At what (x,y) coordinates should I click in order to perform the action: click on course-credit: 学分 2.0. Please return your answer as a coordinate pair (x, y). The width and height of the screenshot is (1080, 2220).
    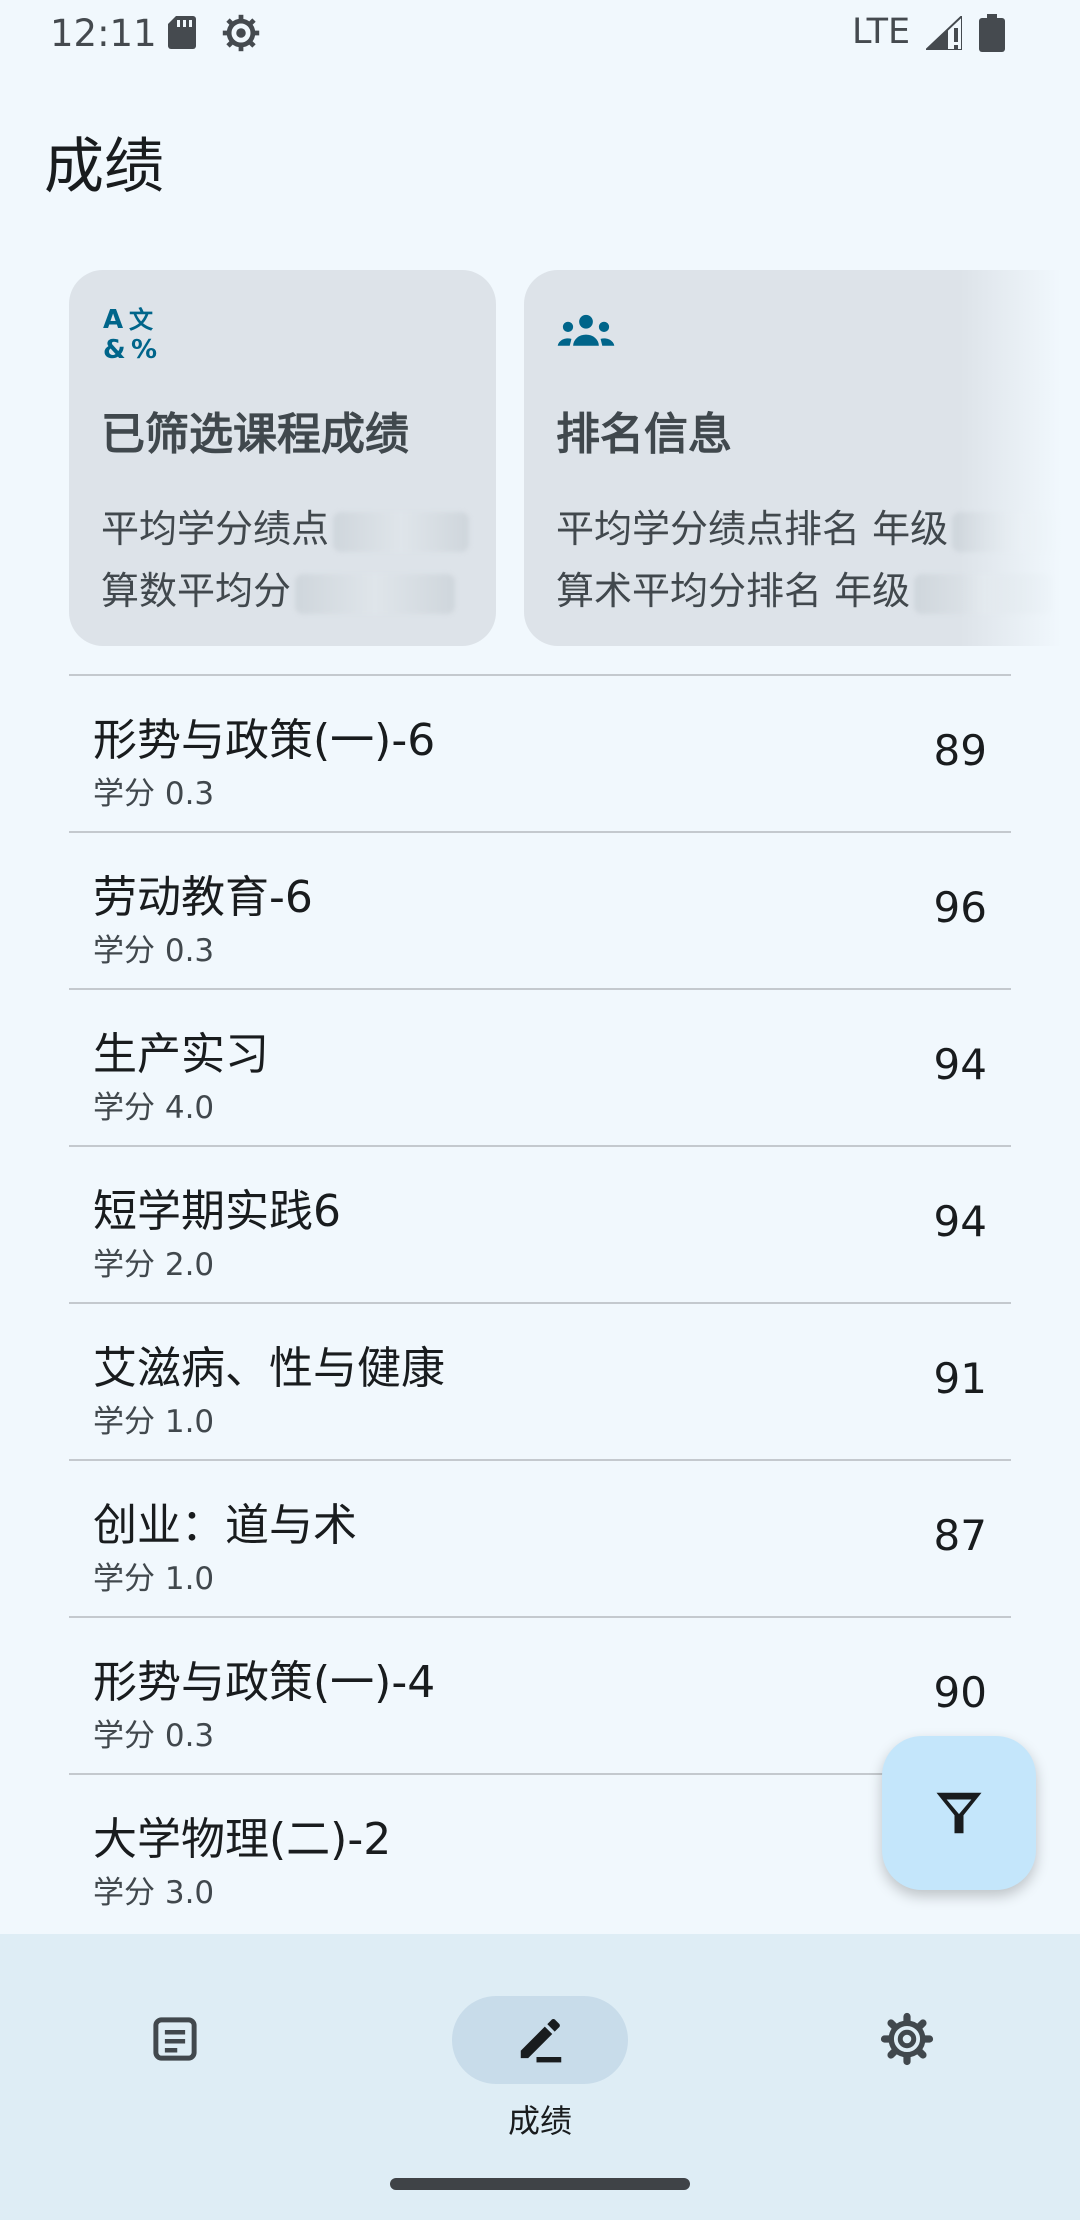
    Looking at the image, I should click on (154, 1265).